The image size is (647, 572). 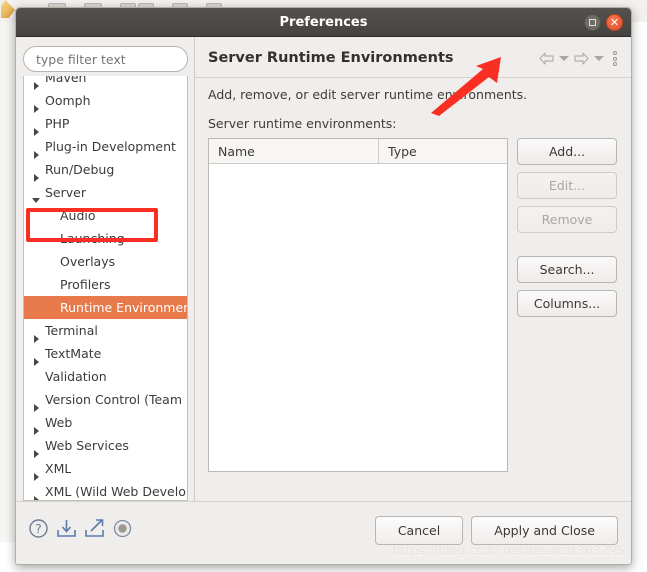 What do you see at coordinates (105, 423) in the screenshot?
I see `sidebar-item-web: Web` at bounding box center [105, 423].